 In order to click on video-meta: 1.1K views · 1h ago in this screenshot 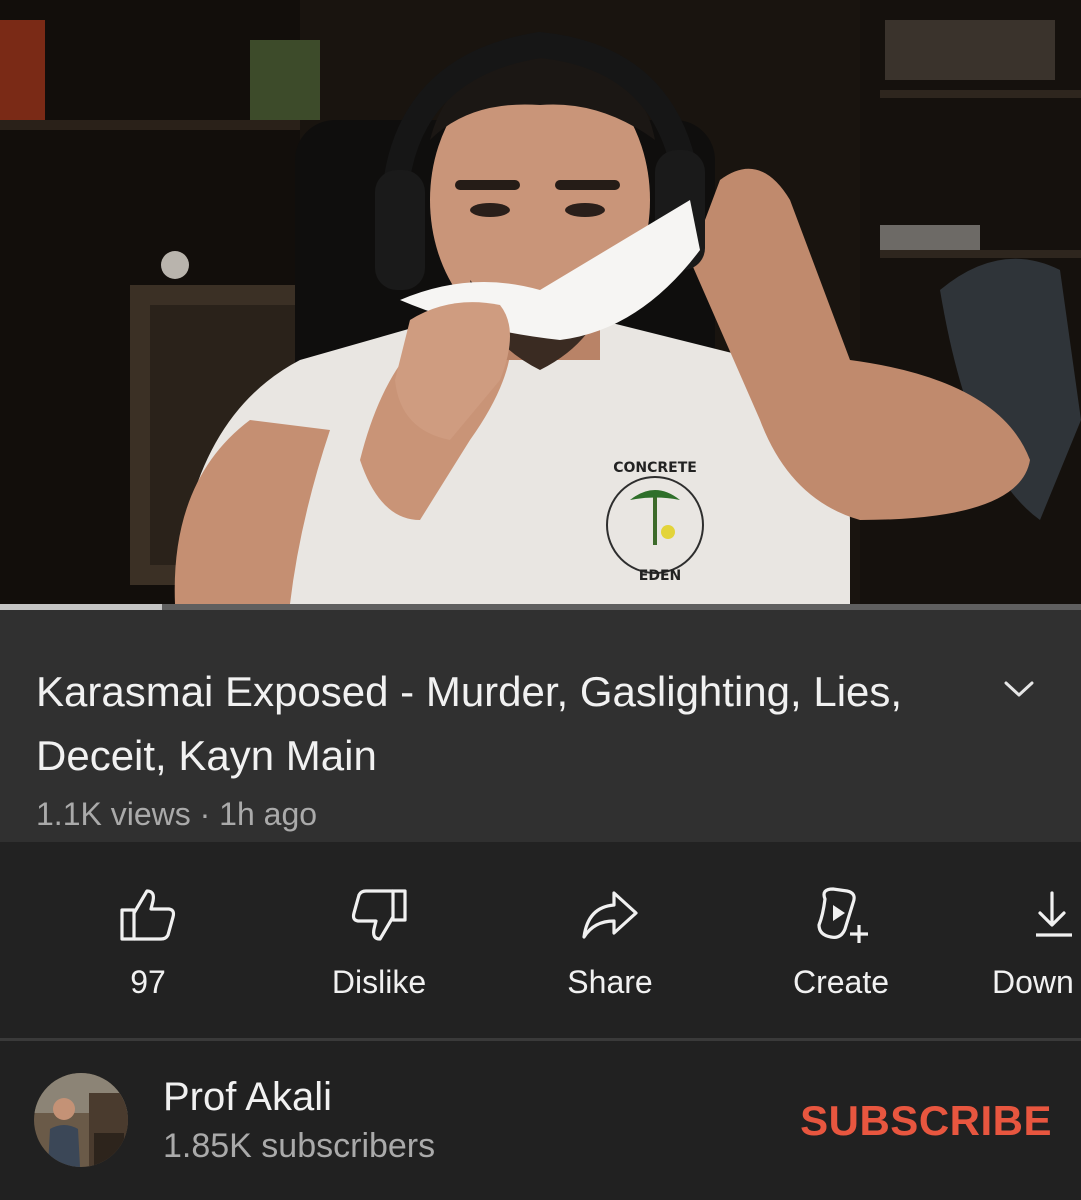, I will do `click(177, 814)`.